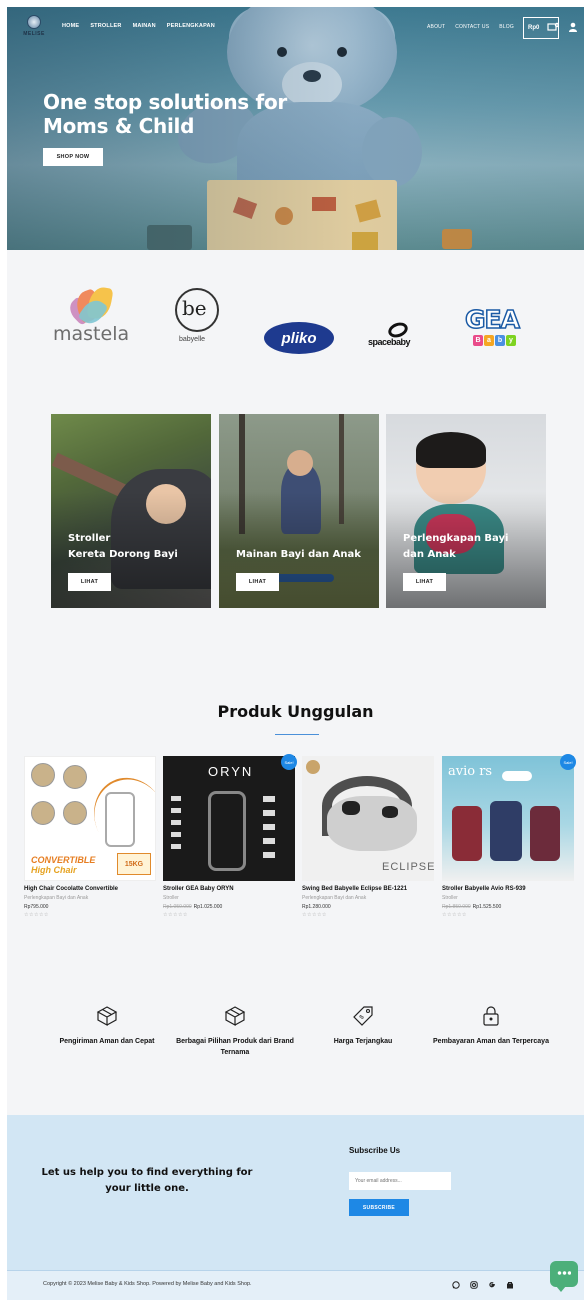 The width and height of the screenshot is (584, 1300). Describe the element at coordinates (34, 34) in the screenshot. I see `logo-text: MELISE` at that location.